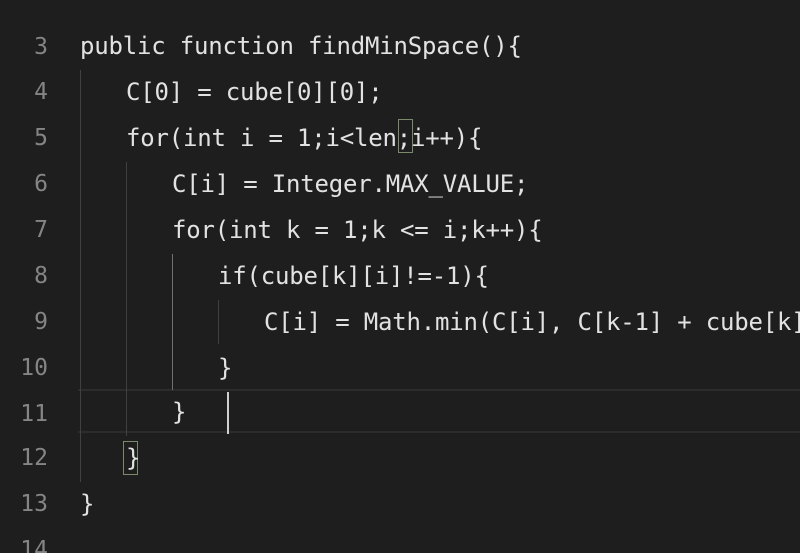 The width and height of the screenshot is (800, 553). Describe the element at coordinates (400, 386) in the screenshot. I see `code-line: 11 }` at that location.